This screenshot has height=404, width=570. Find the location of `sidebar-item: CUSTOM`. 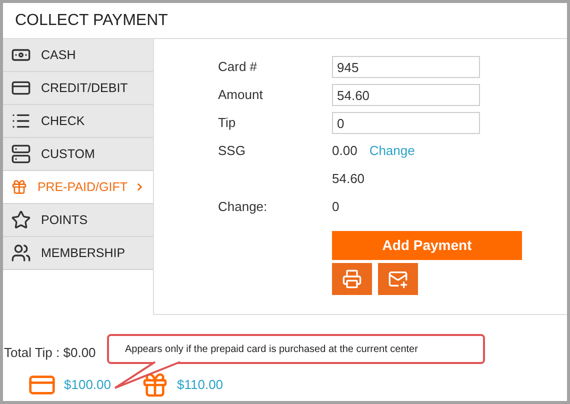

sidebar-item: CUSTOM is located at coordinates (78, 154).